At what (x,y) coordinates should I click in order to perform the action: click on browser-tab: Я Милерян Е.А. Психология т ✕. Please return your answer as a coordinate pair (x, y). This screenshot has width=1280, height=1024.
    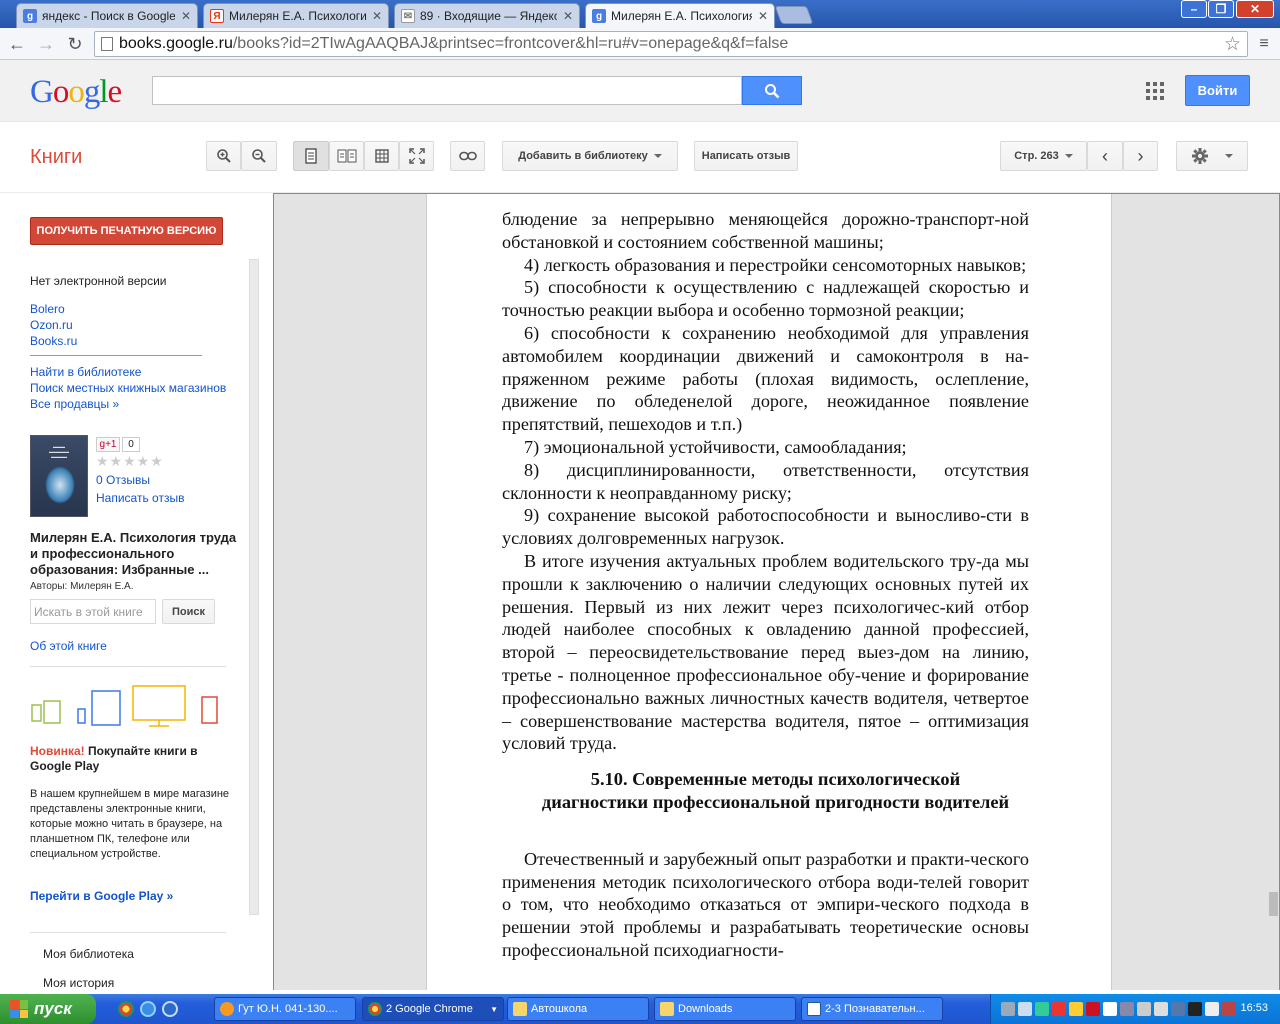
    Looking at the image, I should click on (296, 15).